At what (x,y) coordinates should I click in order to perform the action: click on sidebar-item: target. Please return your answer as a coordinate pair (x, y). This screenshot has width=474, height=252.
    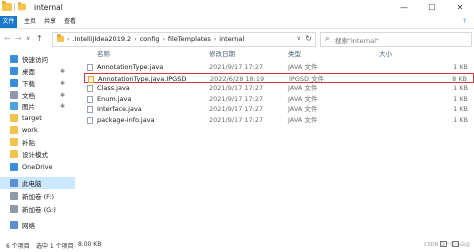
    Looking at the image, I should click on (37, 118).